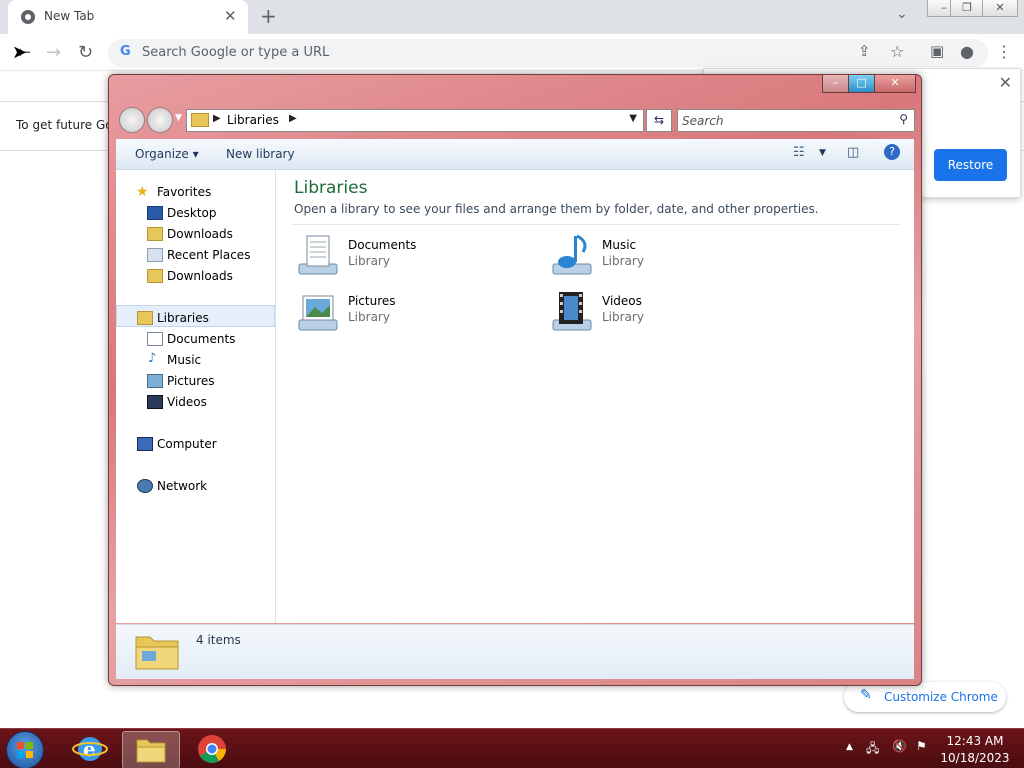 This screenshot has width=1024, height=768. What do you see at coordinates (967, 51) in the screenshot?
I see `profile-icon: ●` at bounding box center [967, 51].